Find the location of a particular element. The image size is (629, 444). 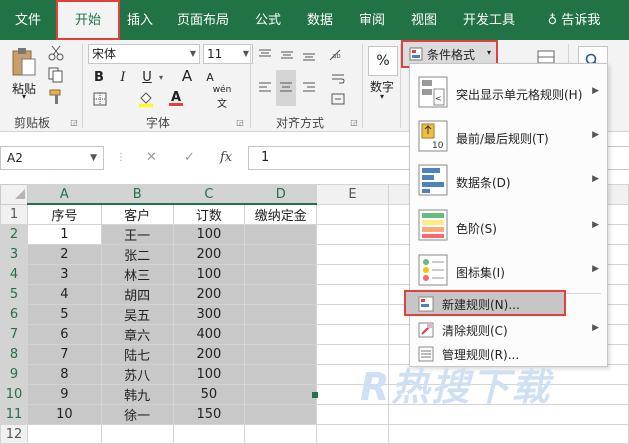

align-top-icon is located at coordinates (265, 55).